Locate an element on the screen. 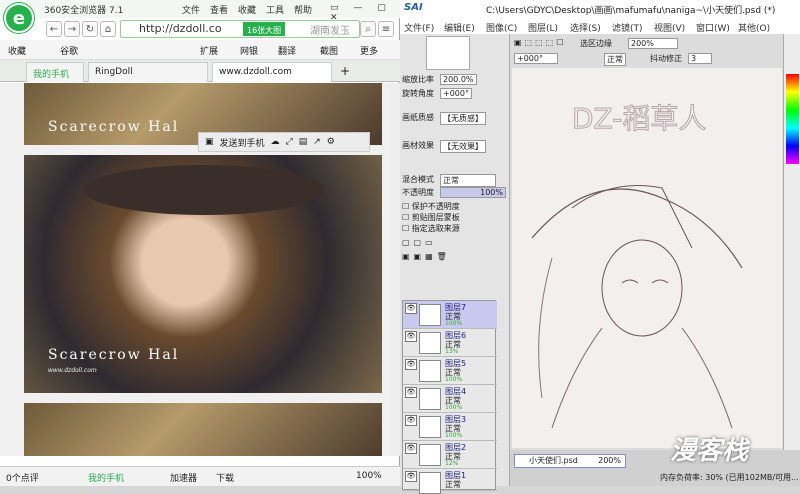 The width and height of the screenshot is (800, 494). search-input: 湖南发玉 is located at coordinates (330, 29).